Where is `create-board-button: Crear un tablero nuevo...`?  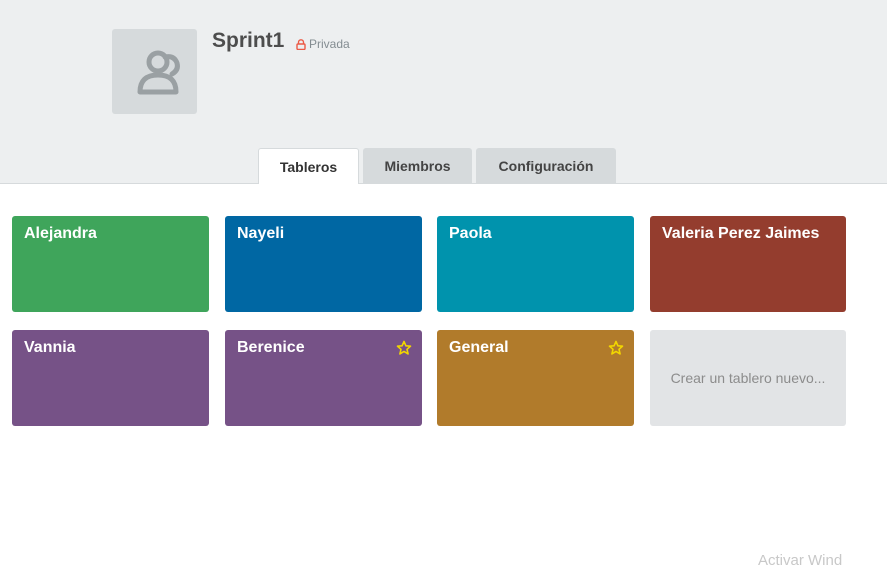
create-board-button: Crear un tablero nuevo... is located at coordinates (748, 378).